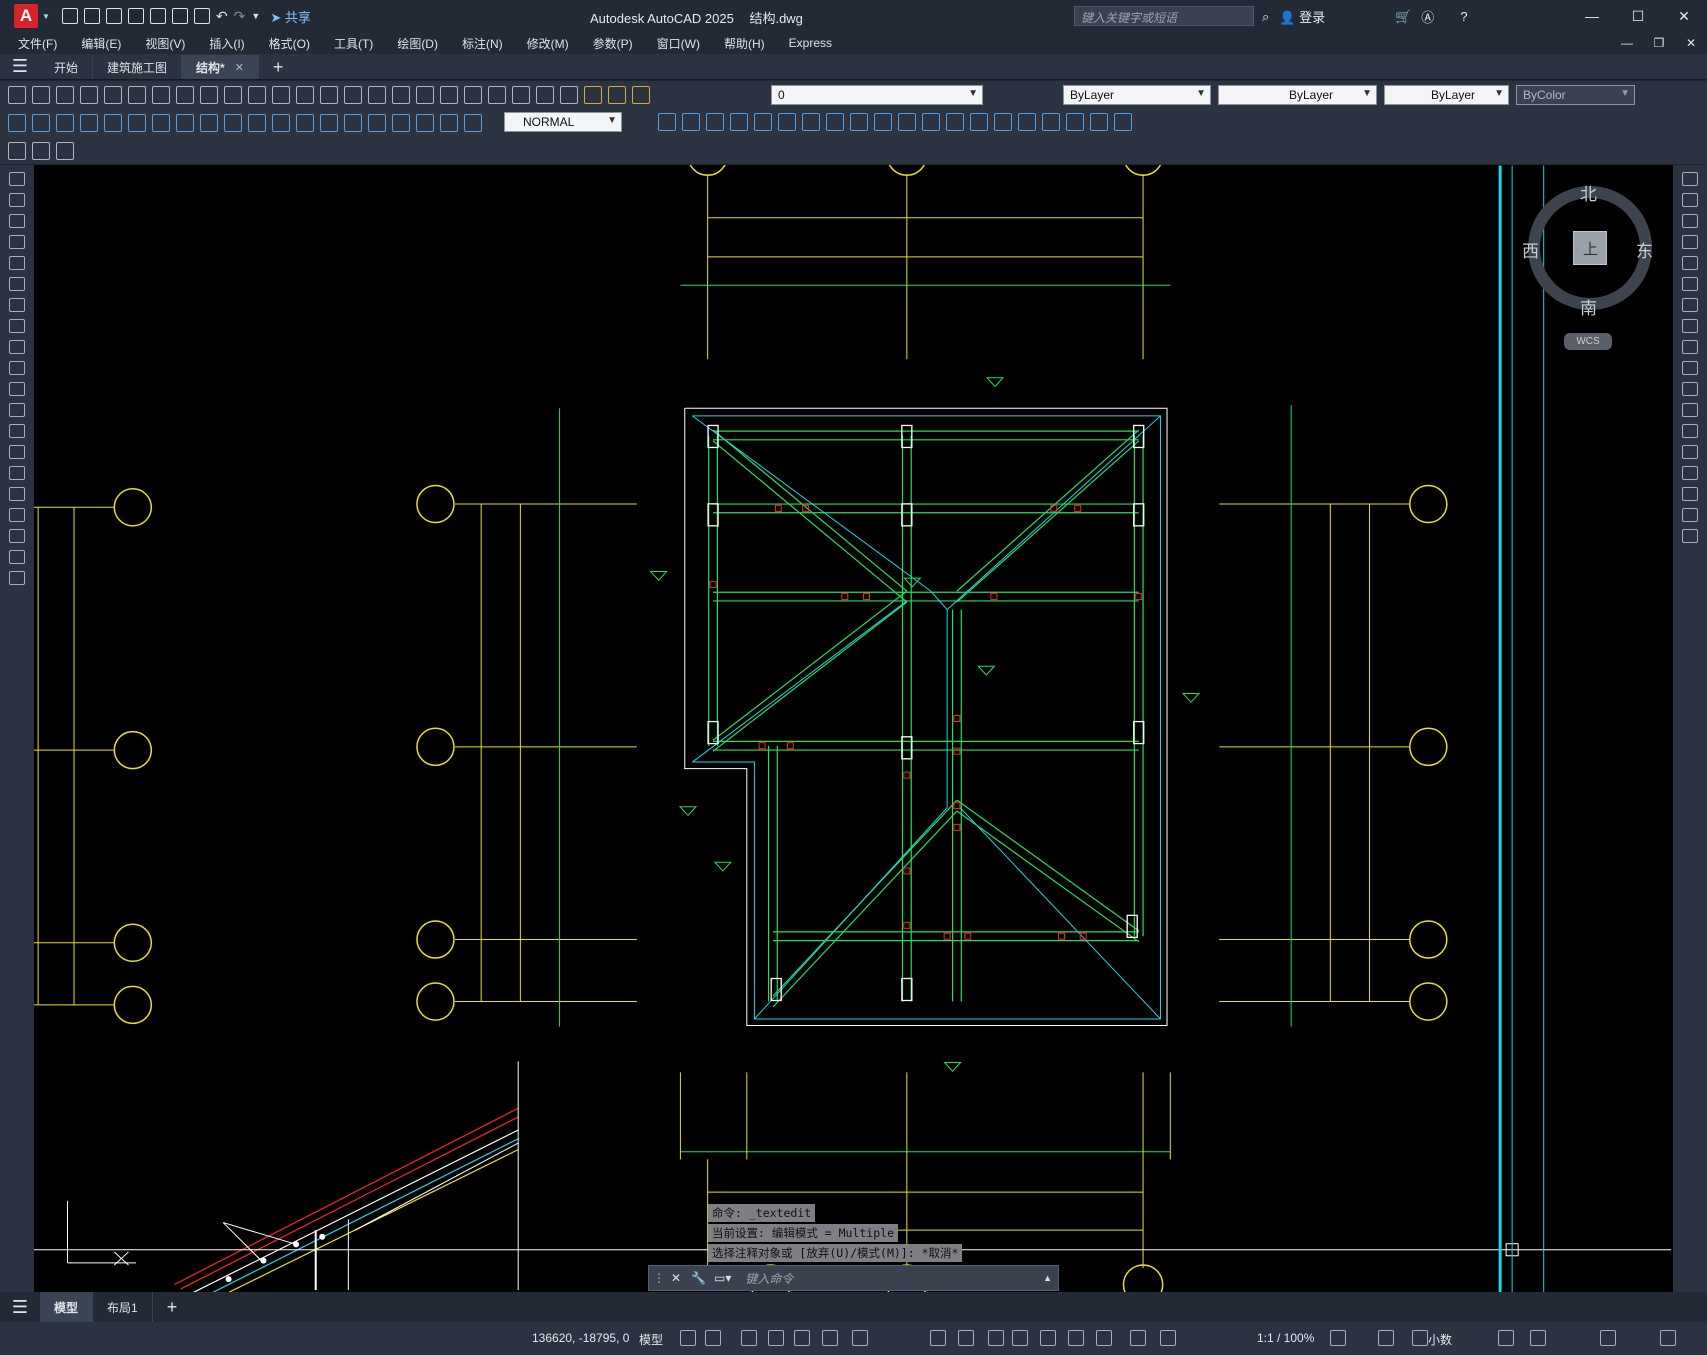 This screenshot has width=1707, height=1355. I want to click on tool-palettes-icon, so click(497, 95).